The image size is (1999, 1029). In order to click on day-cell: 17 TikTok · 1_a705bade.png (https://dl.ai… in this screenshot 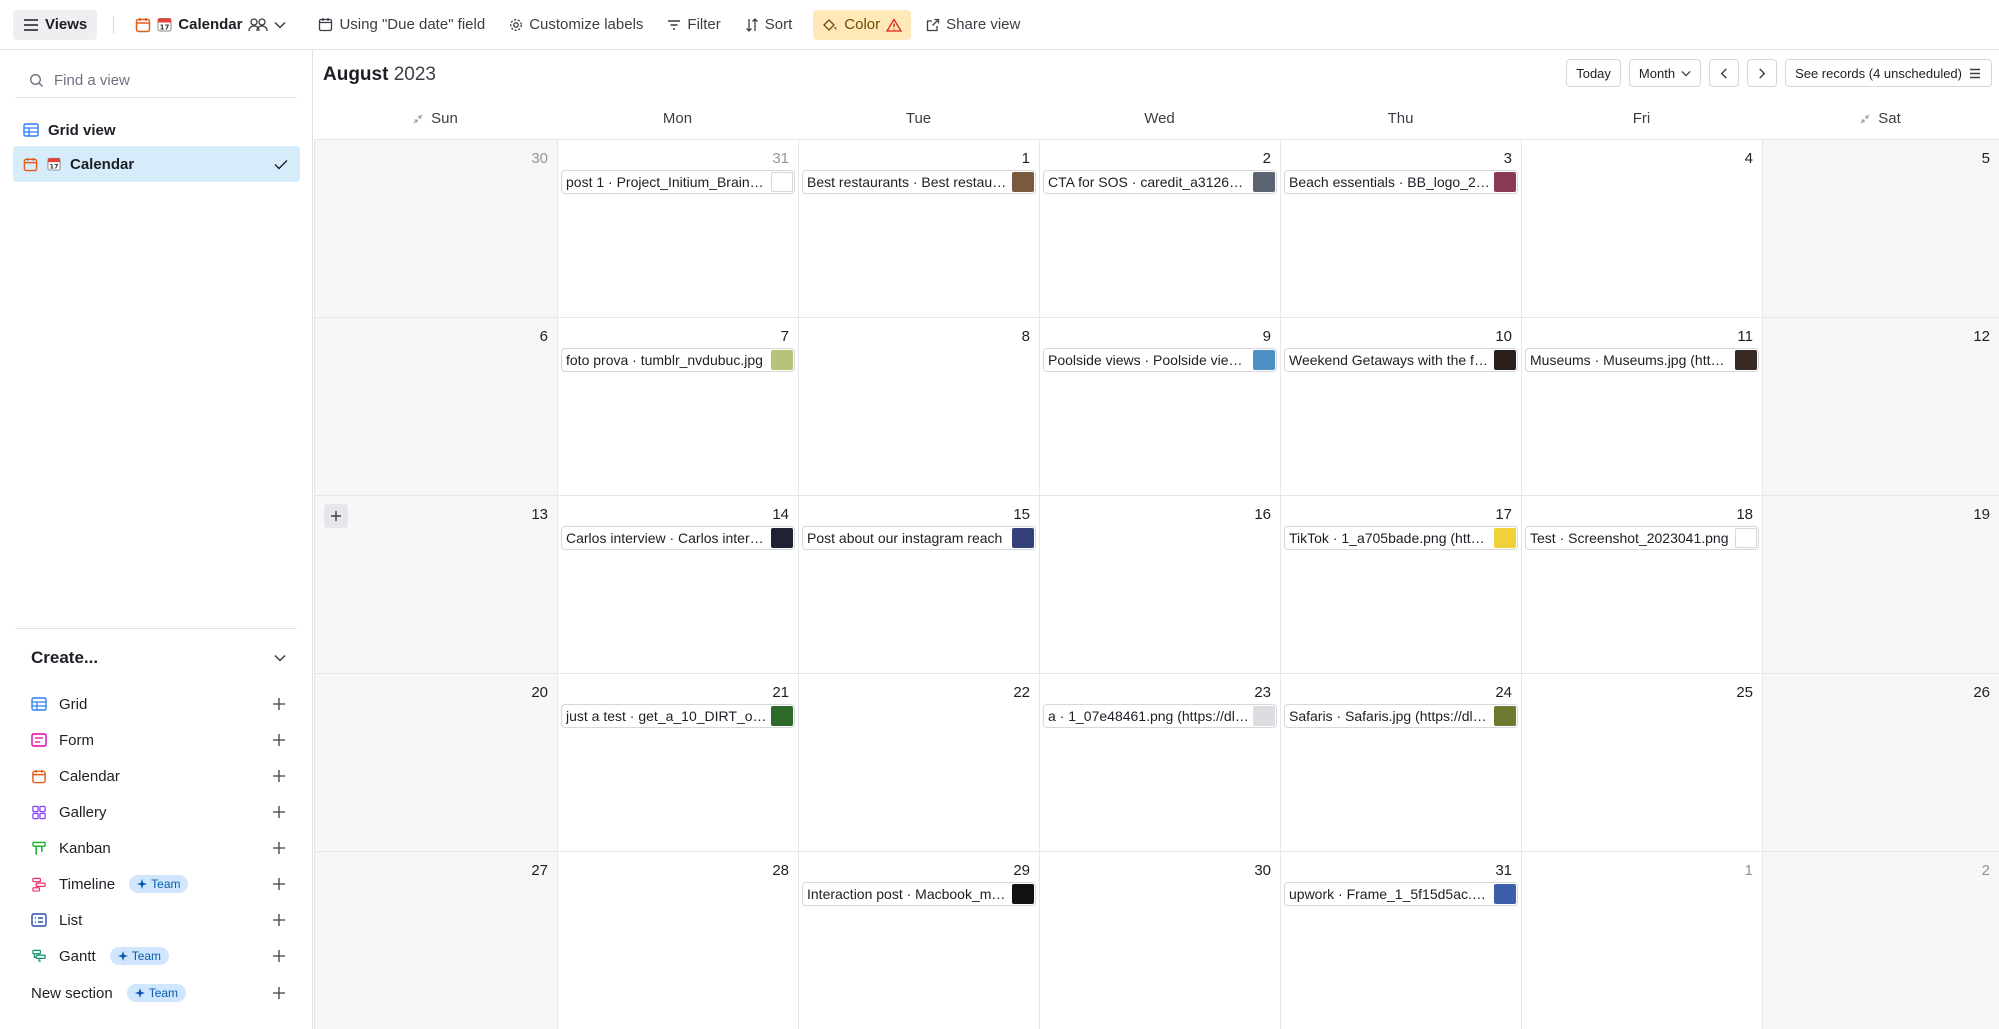, I will do `click(1400, 584)`.